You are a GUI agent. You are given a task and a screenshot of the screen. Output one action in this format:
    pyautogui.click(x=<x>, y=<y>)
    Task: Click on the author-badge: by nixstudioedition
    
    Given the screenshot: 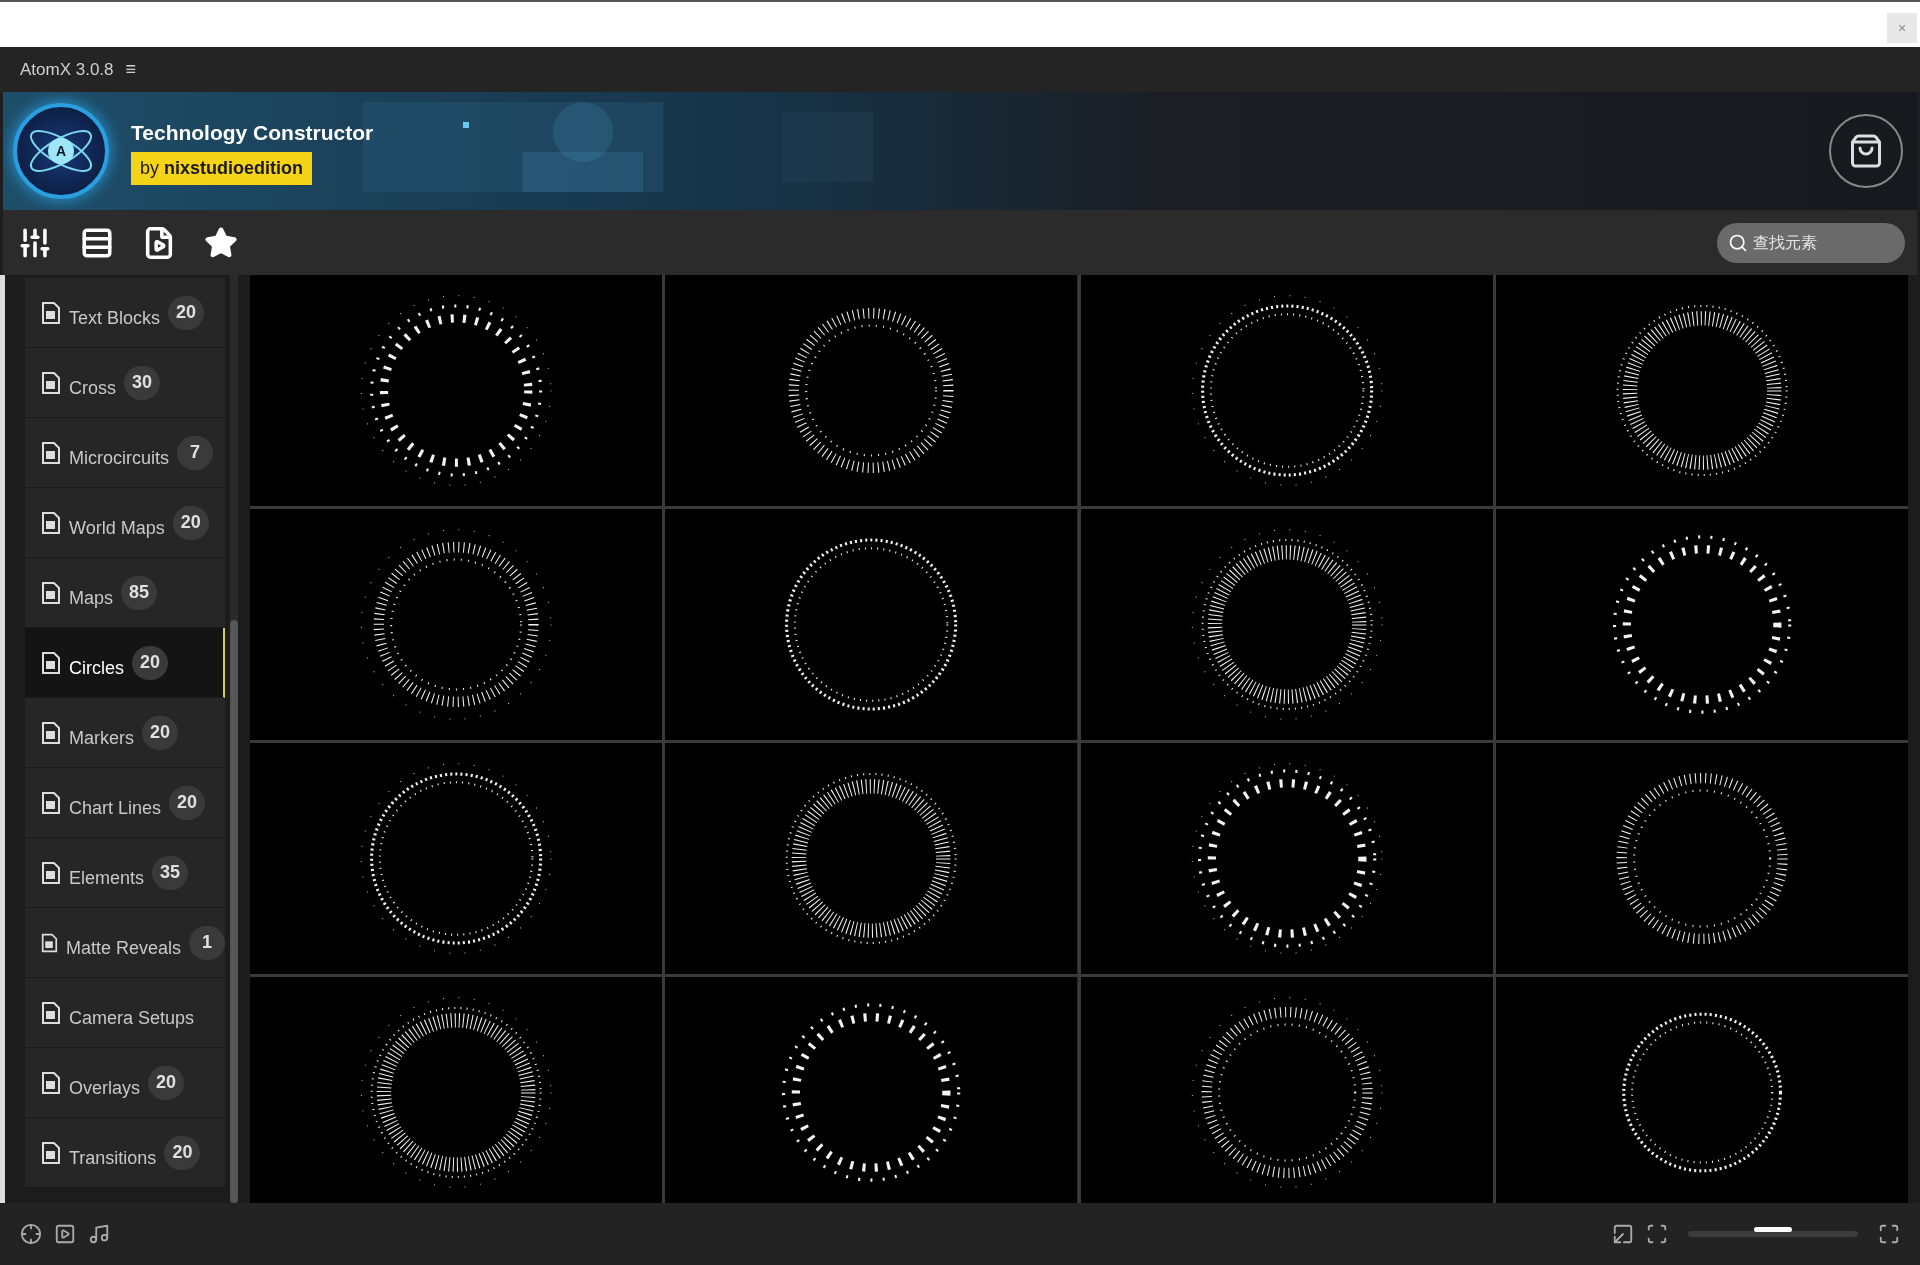 What is the action you would take?
    pyautogui.click(x=221, y=169)
    